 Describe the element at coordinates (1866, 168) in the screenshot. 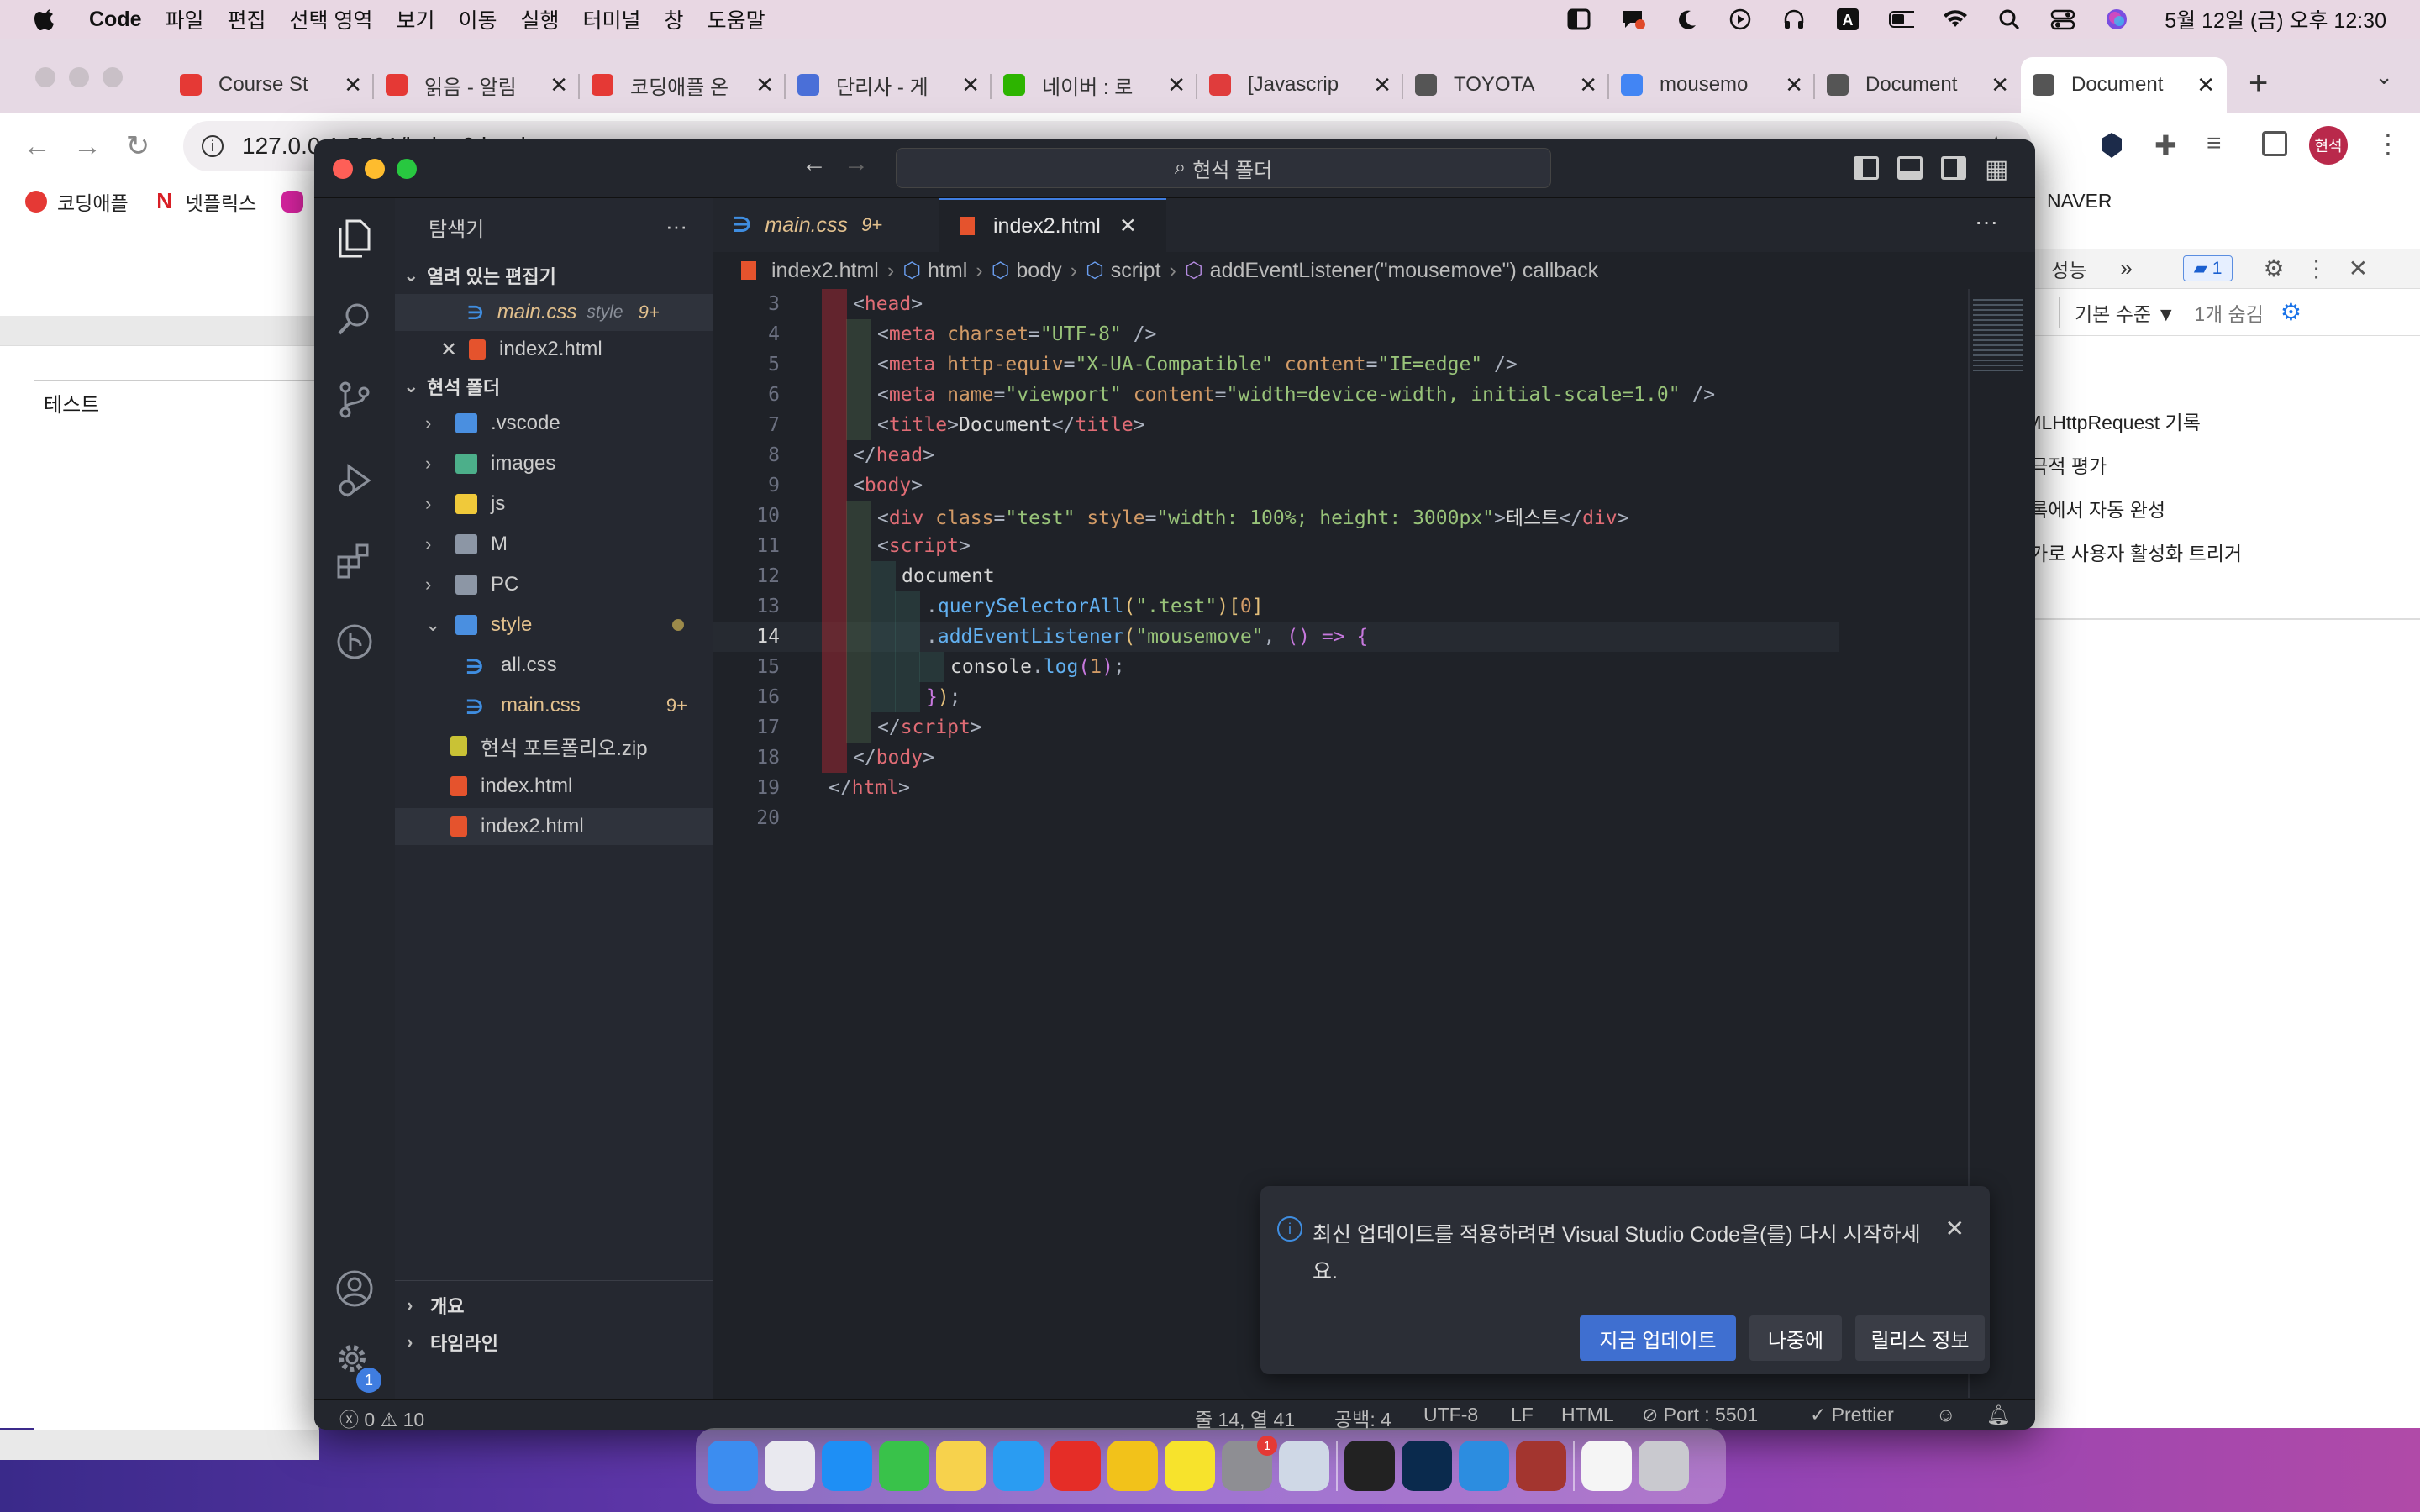

I see `toggle-primary-sidebar-icon` at that location.